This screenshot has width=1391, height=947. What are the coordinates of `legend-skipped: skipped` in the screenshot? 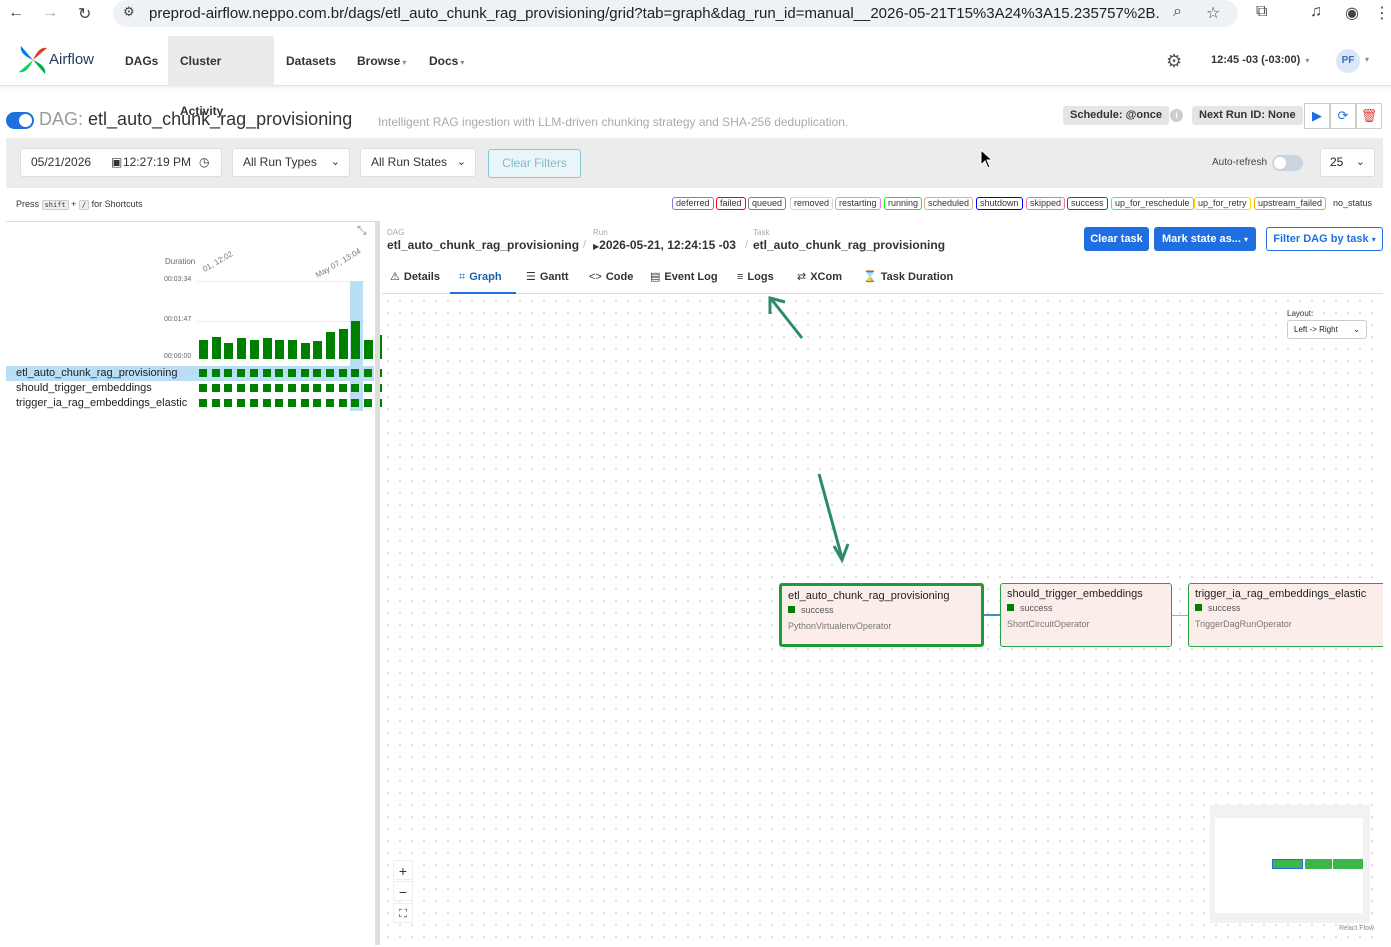 It's located at (1046, 203).